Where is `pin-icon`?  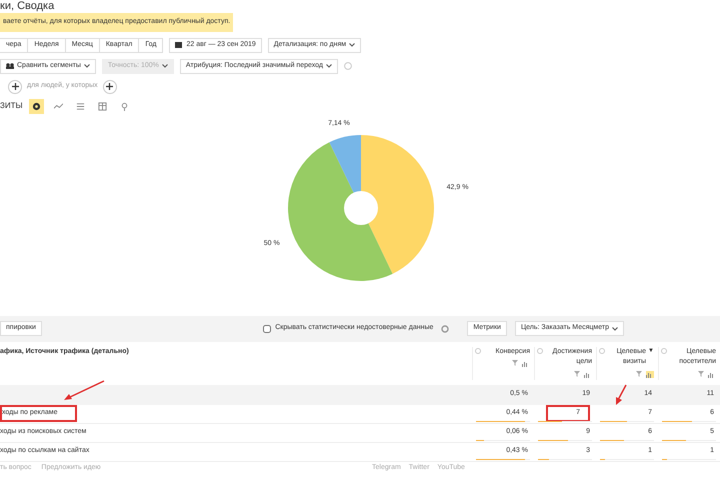
pin-icon is located at coordinates (124, 106).